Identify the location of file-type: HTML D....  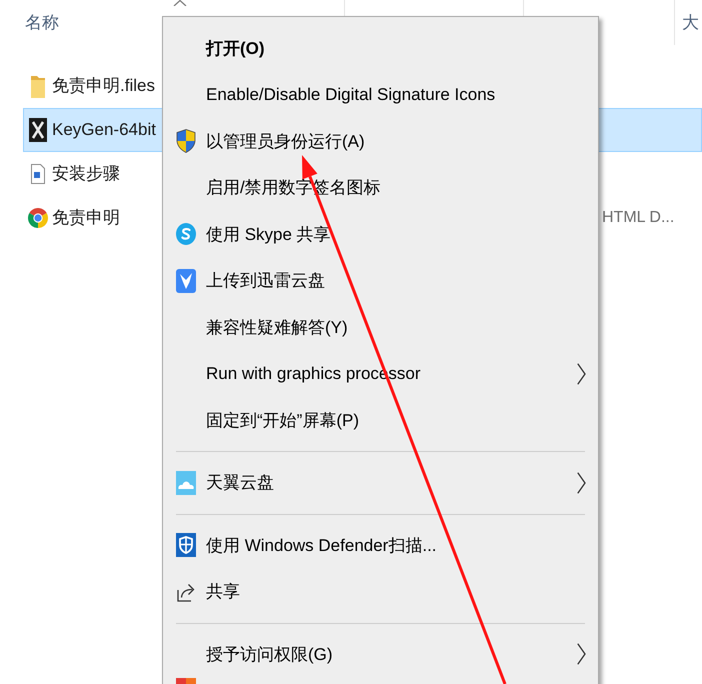
(638, 218).